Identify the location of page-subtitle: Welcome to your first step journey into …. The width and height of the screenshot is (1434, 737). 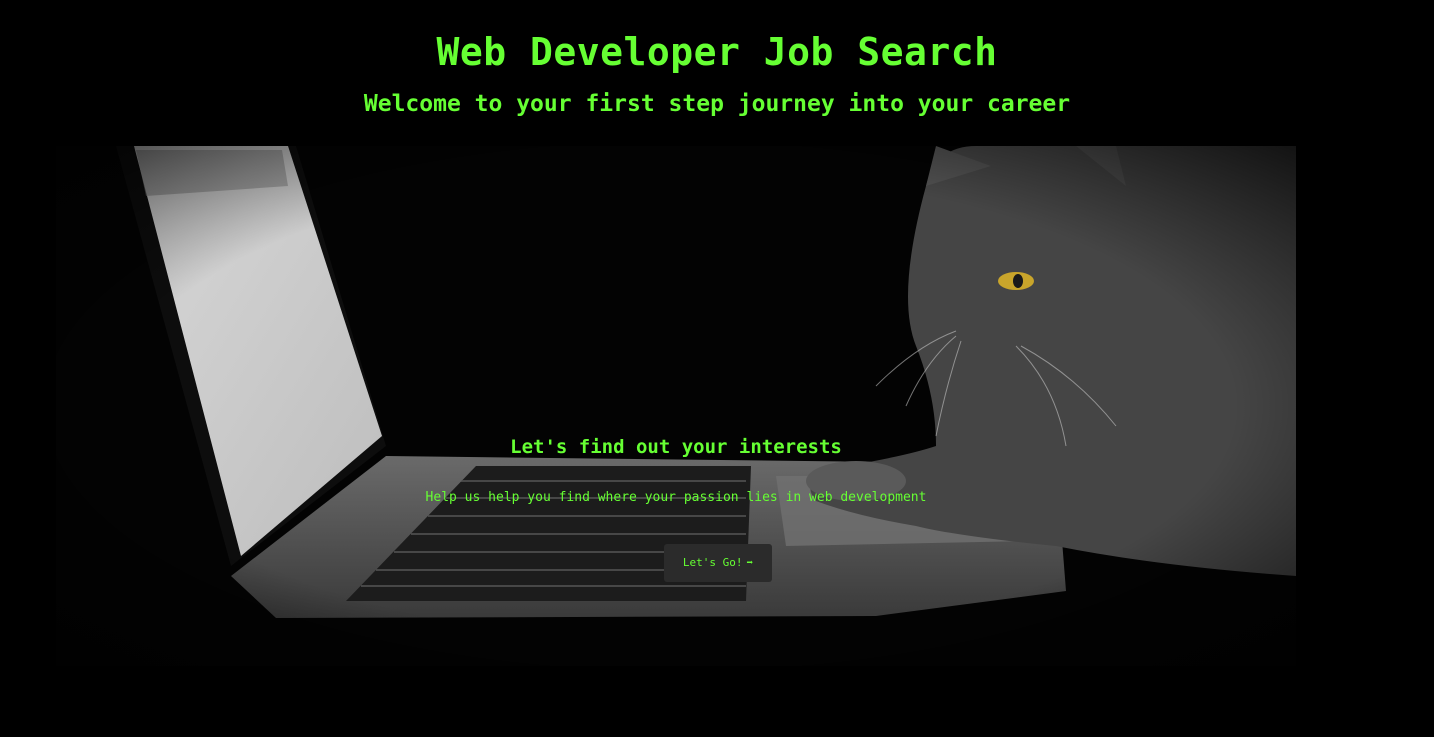
(717, 104).